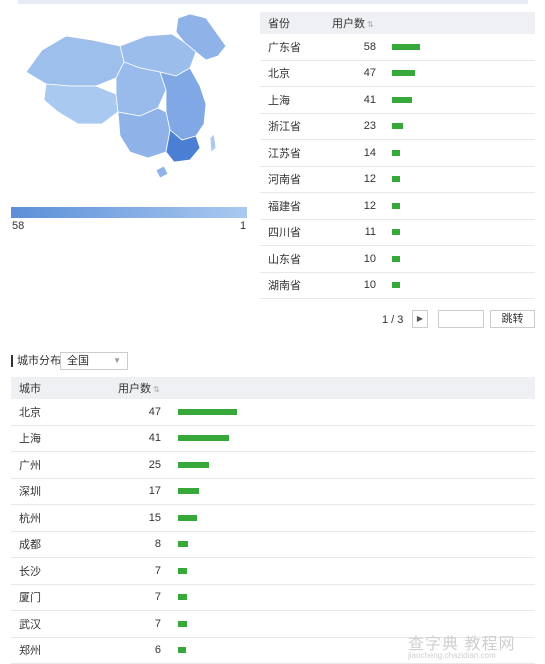 This screenshot has height=664, width=545. What do you see at coordinates (81, 104) in the screenshot?
I see `map-region-tibet` at bounding box center [81, 104].